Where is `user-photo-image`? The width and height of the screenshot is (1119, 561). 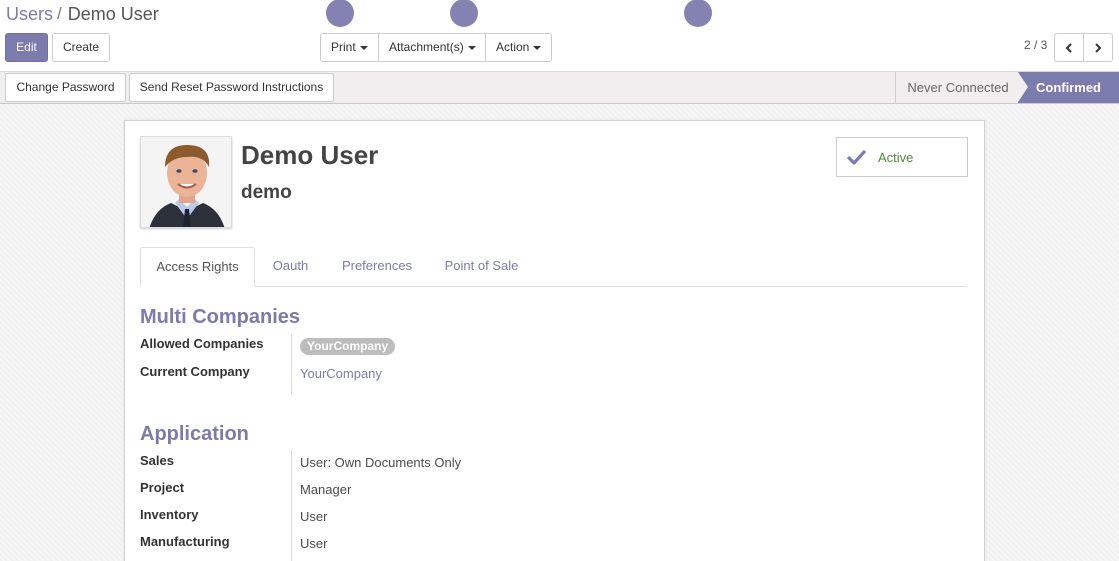
user-photo-image is located at coordinates (186, 182).